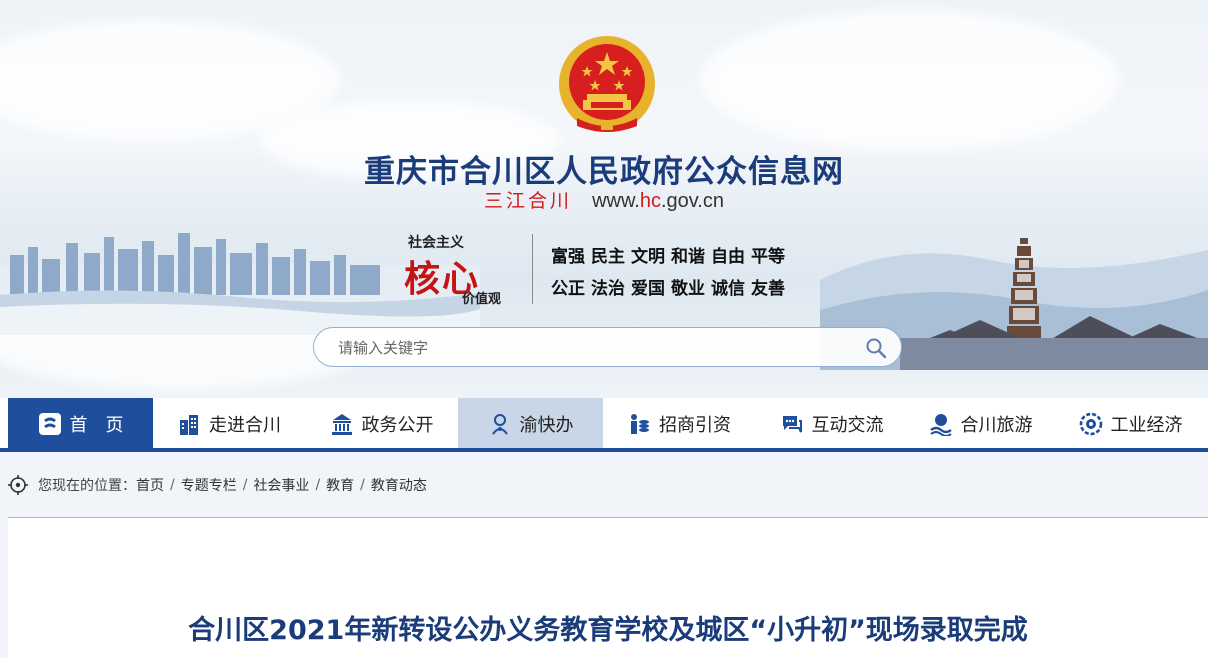 The width and height of the screenshot is (1208, 658). I want to click on nav-item-tourism: 合川旅游, so click(980, 424).